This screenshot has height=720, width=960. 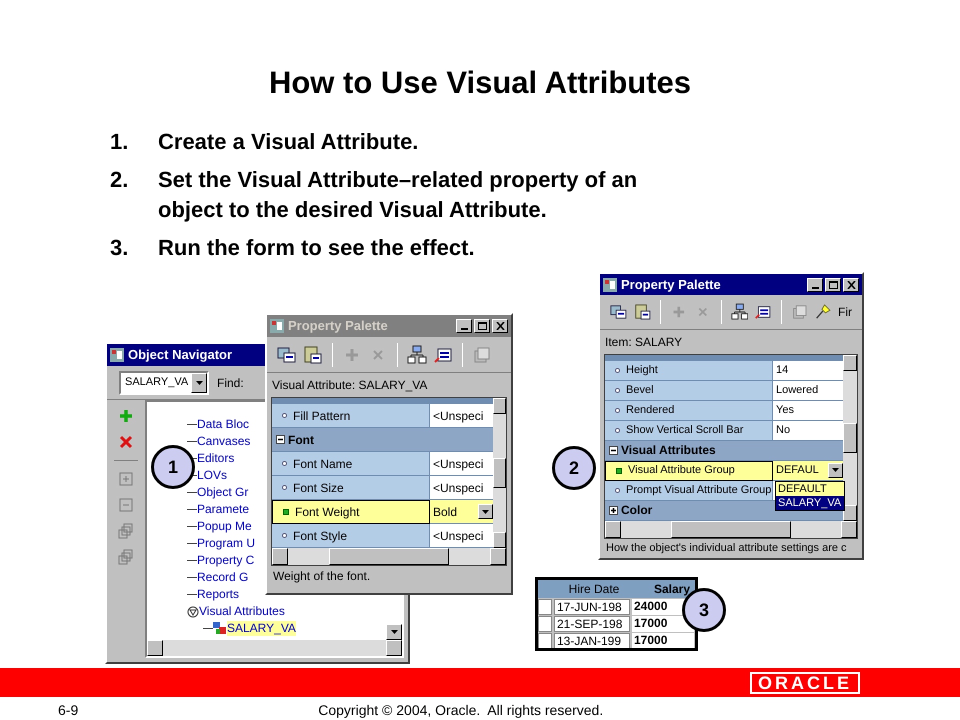 What do you see at coordinates (349, 385) in the screenshot?
I see `context-label: Visual Attribute: SALARY_VA` at bounding box center [349, 385].